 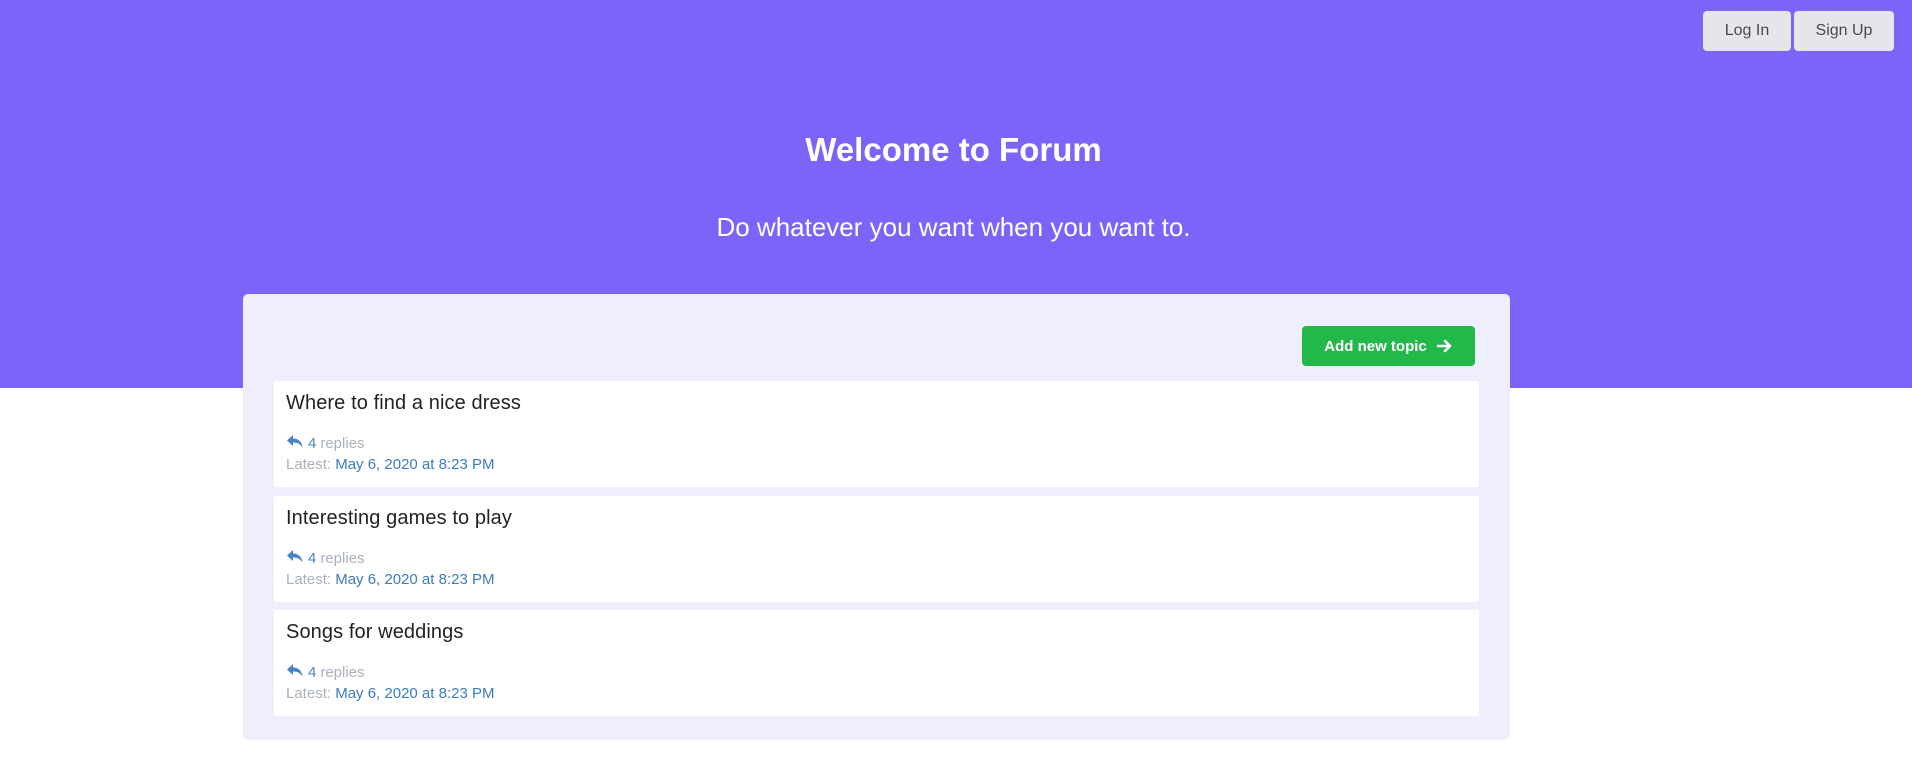 I want to click on page-subtitle: Do whatever you want when you want to., so click(x=953, y=227).